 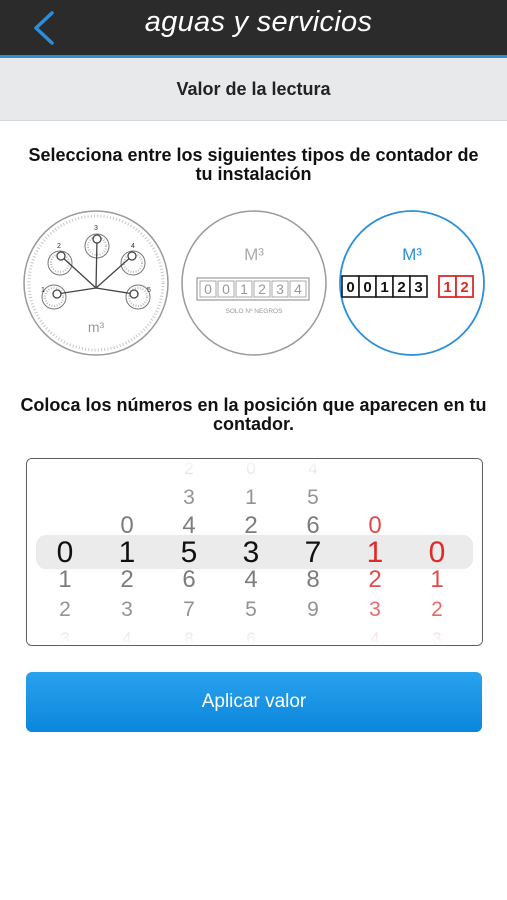 I want to click on black-only-caption: SOLO Nº NEGROS, so click(x=255, y=311).